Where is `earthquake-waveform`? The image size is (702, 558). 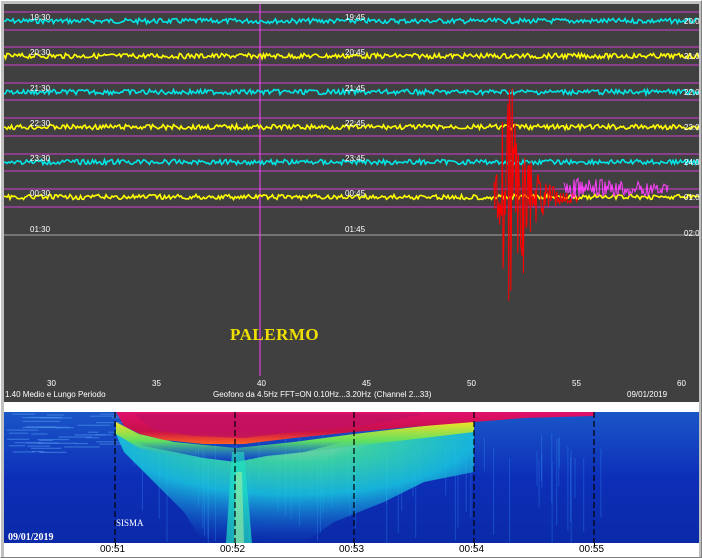 earthquake-waveform is located at coordinates (536, 194).